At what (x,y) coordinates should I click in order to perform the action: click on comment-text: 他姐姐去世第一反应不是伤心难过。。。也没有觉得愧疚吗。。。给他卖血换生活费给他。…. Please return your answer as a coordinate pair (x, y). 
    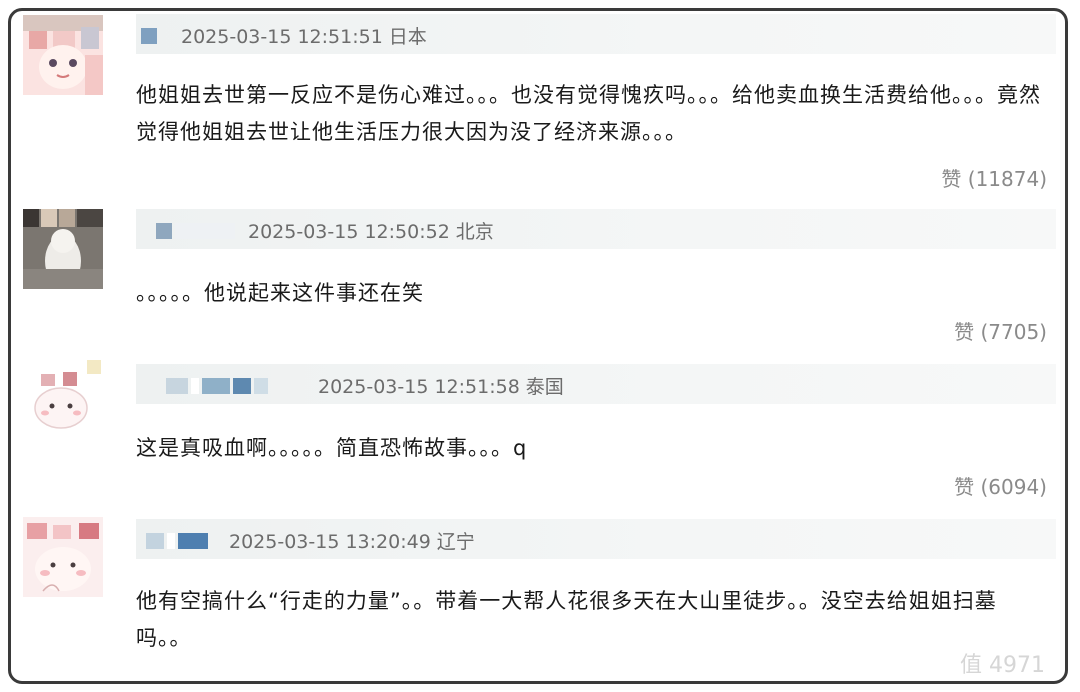
    Looking at the image, I should click on (588, 113).